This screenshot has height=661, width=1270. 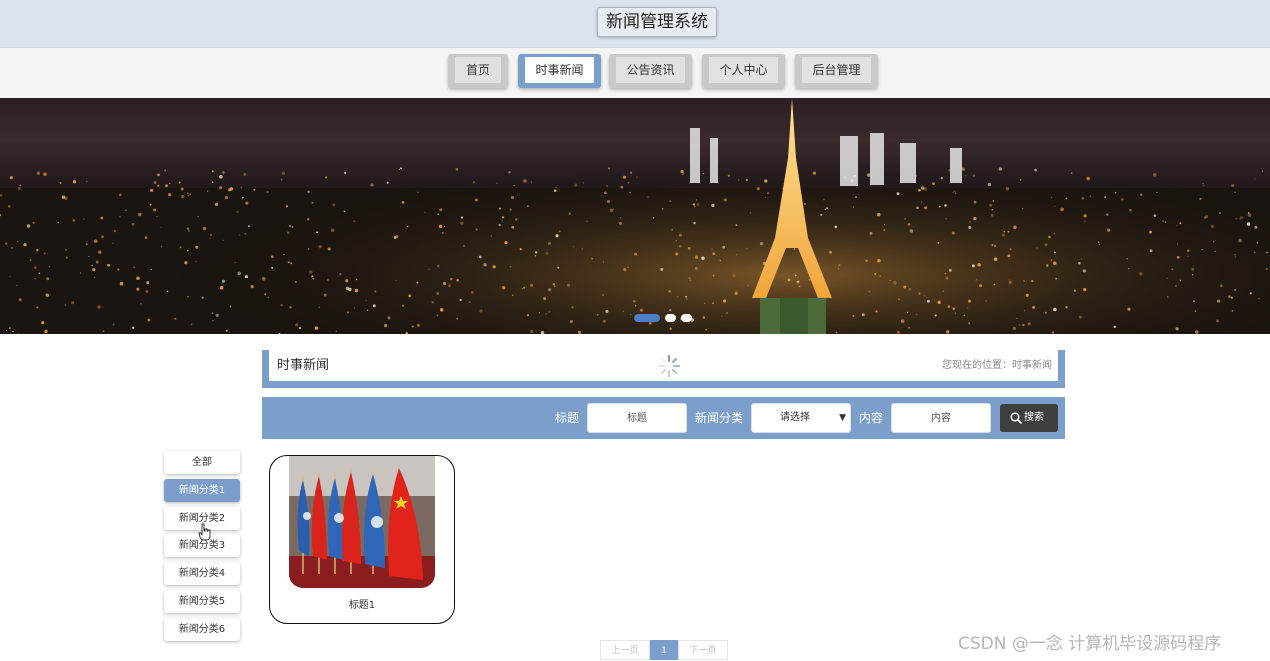 I want to click on nav-item-current-news: 时事新闻, so click(x=559, y=71).